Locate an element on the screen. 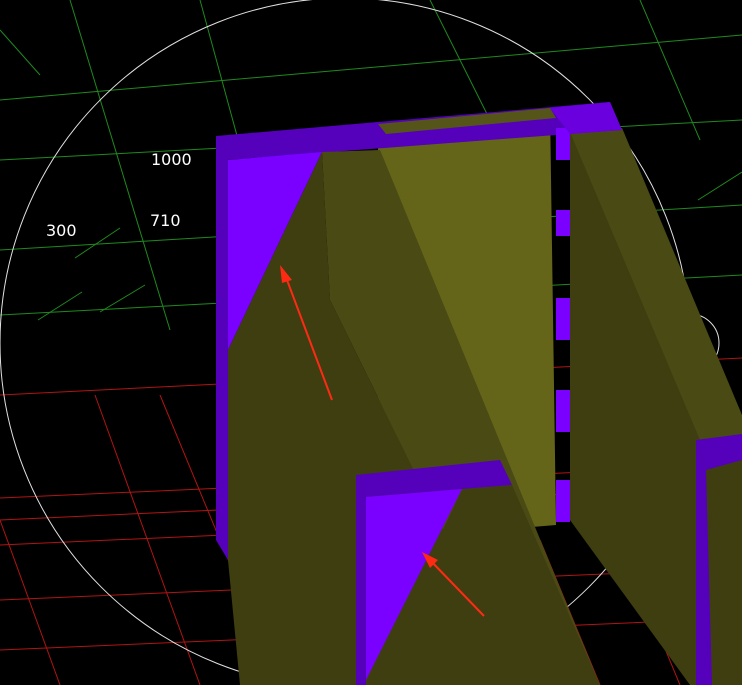 This screenshot has width=742, height=685. dimension-label-1000: 1000 is located at coordinates (171, 159).